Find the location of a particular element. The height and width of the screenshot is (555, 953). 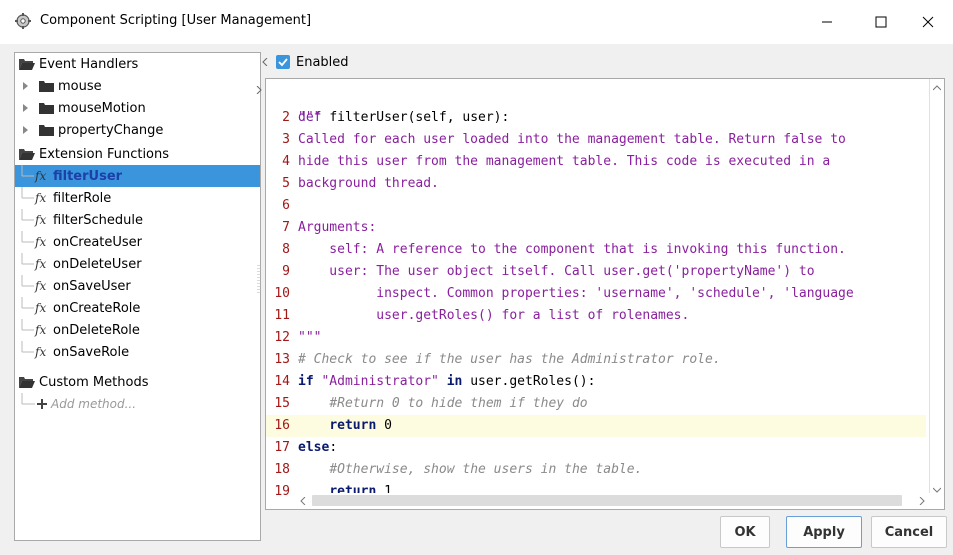

line-number: 15 is located at coordinates (282, 403).